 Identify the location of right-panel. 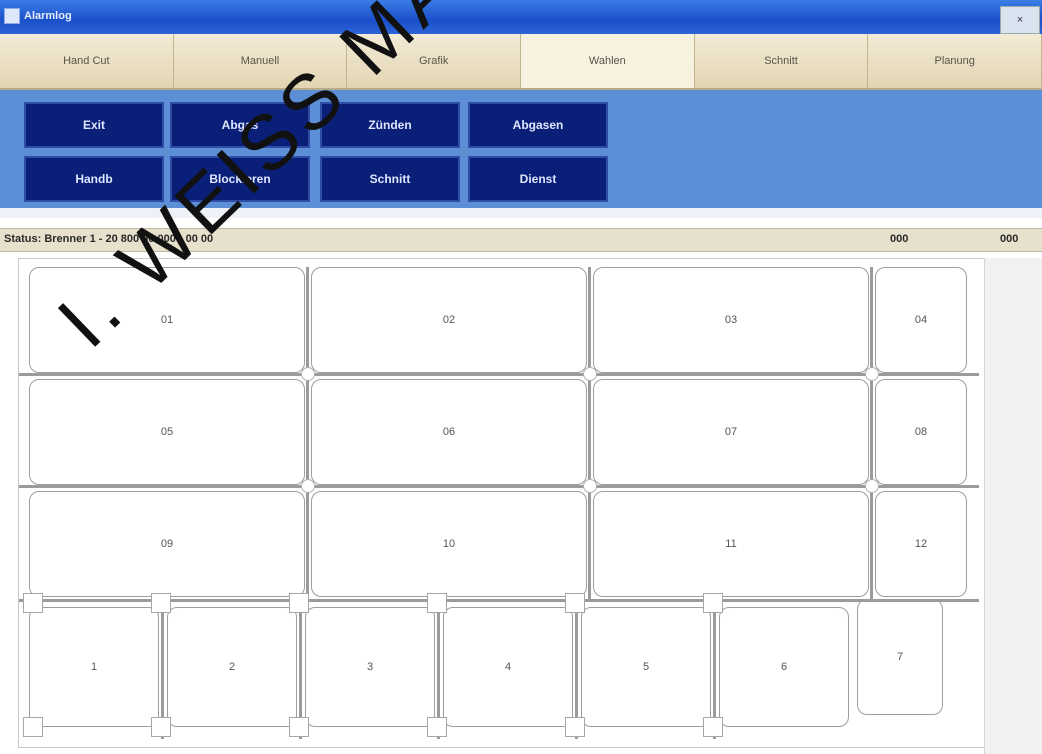
(1013, 506).